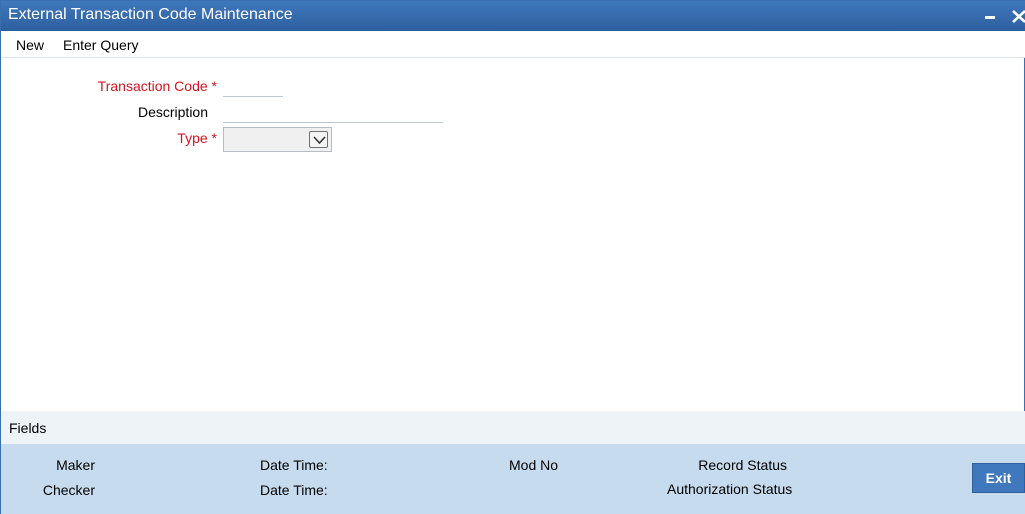  I want to click on type-label-text: Type, so click(192, 138).